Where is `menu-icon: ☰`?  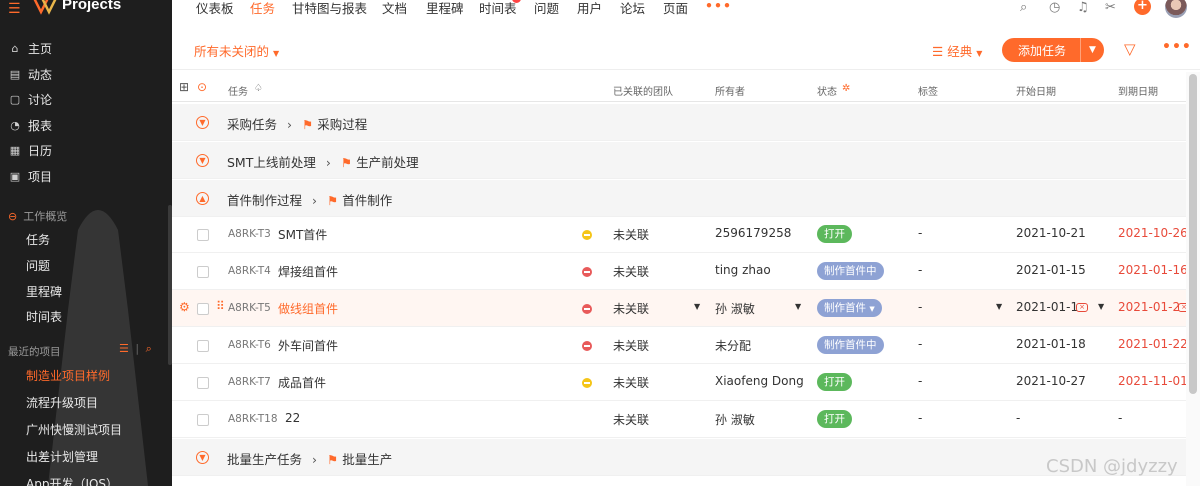
menu-icon: ☰ is located at coordinates (14, 9).